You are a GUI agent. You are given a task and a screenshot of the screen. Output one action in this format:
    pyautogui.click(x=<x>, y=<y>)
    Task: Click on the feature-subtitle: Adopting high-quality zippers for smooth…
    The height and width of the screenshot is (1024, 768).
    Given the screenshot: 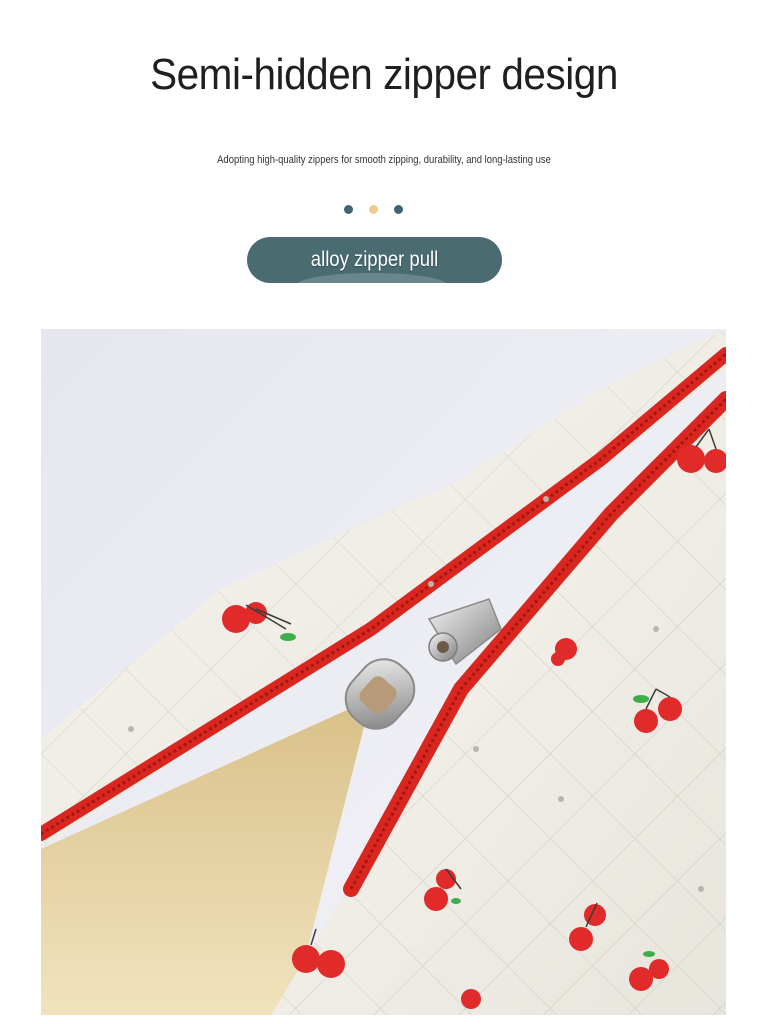 What is the action you would take?
    pyautogui.click(x=384, y=160)
    